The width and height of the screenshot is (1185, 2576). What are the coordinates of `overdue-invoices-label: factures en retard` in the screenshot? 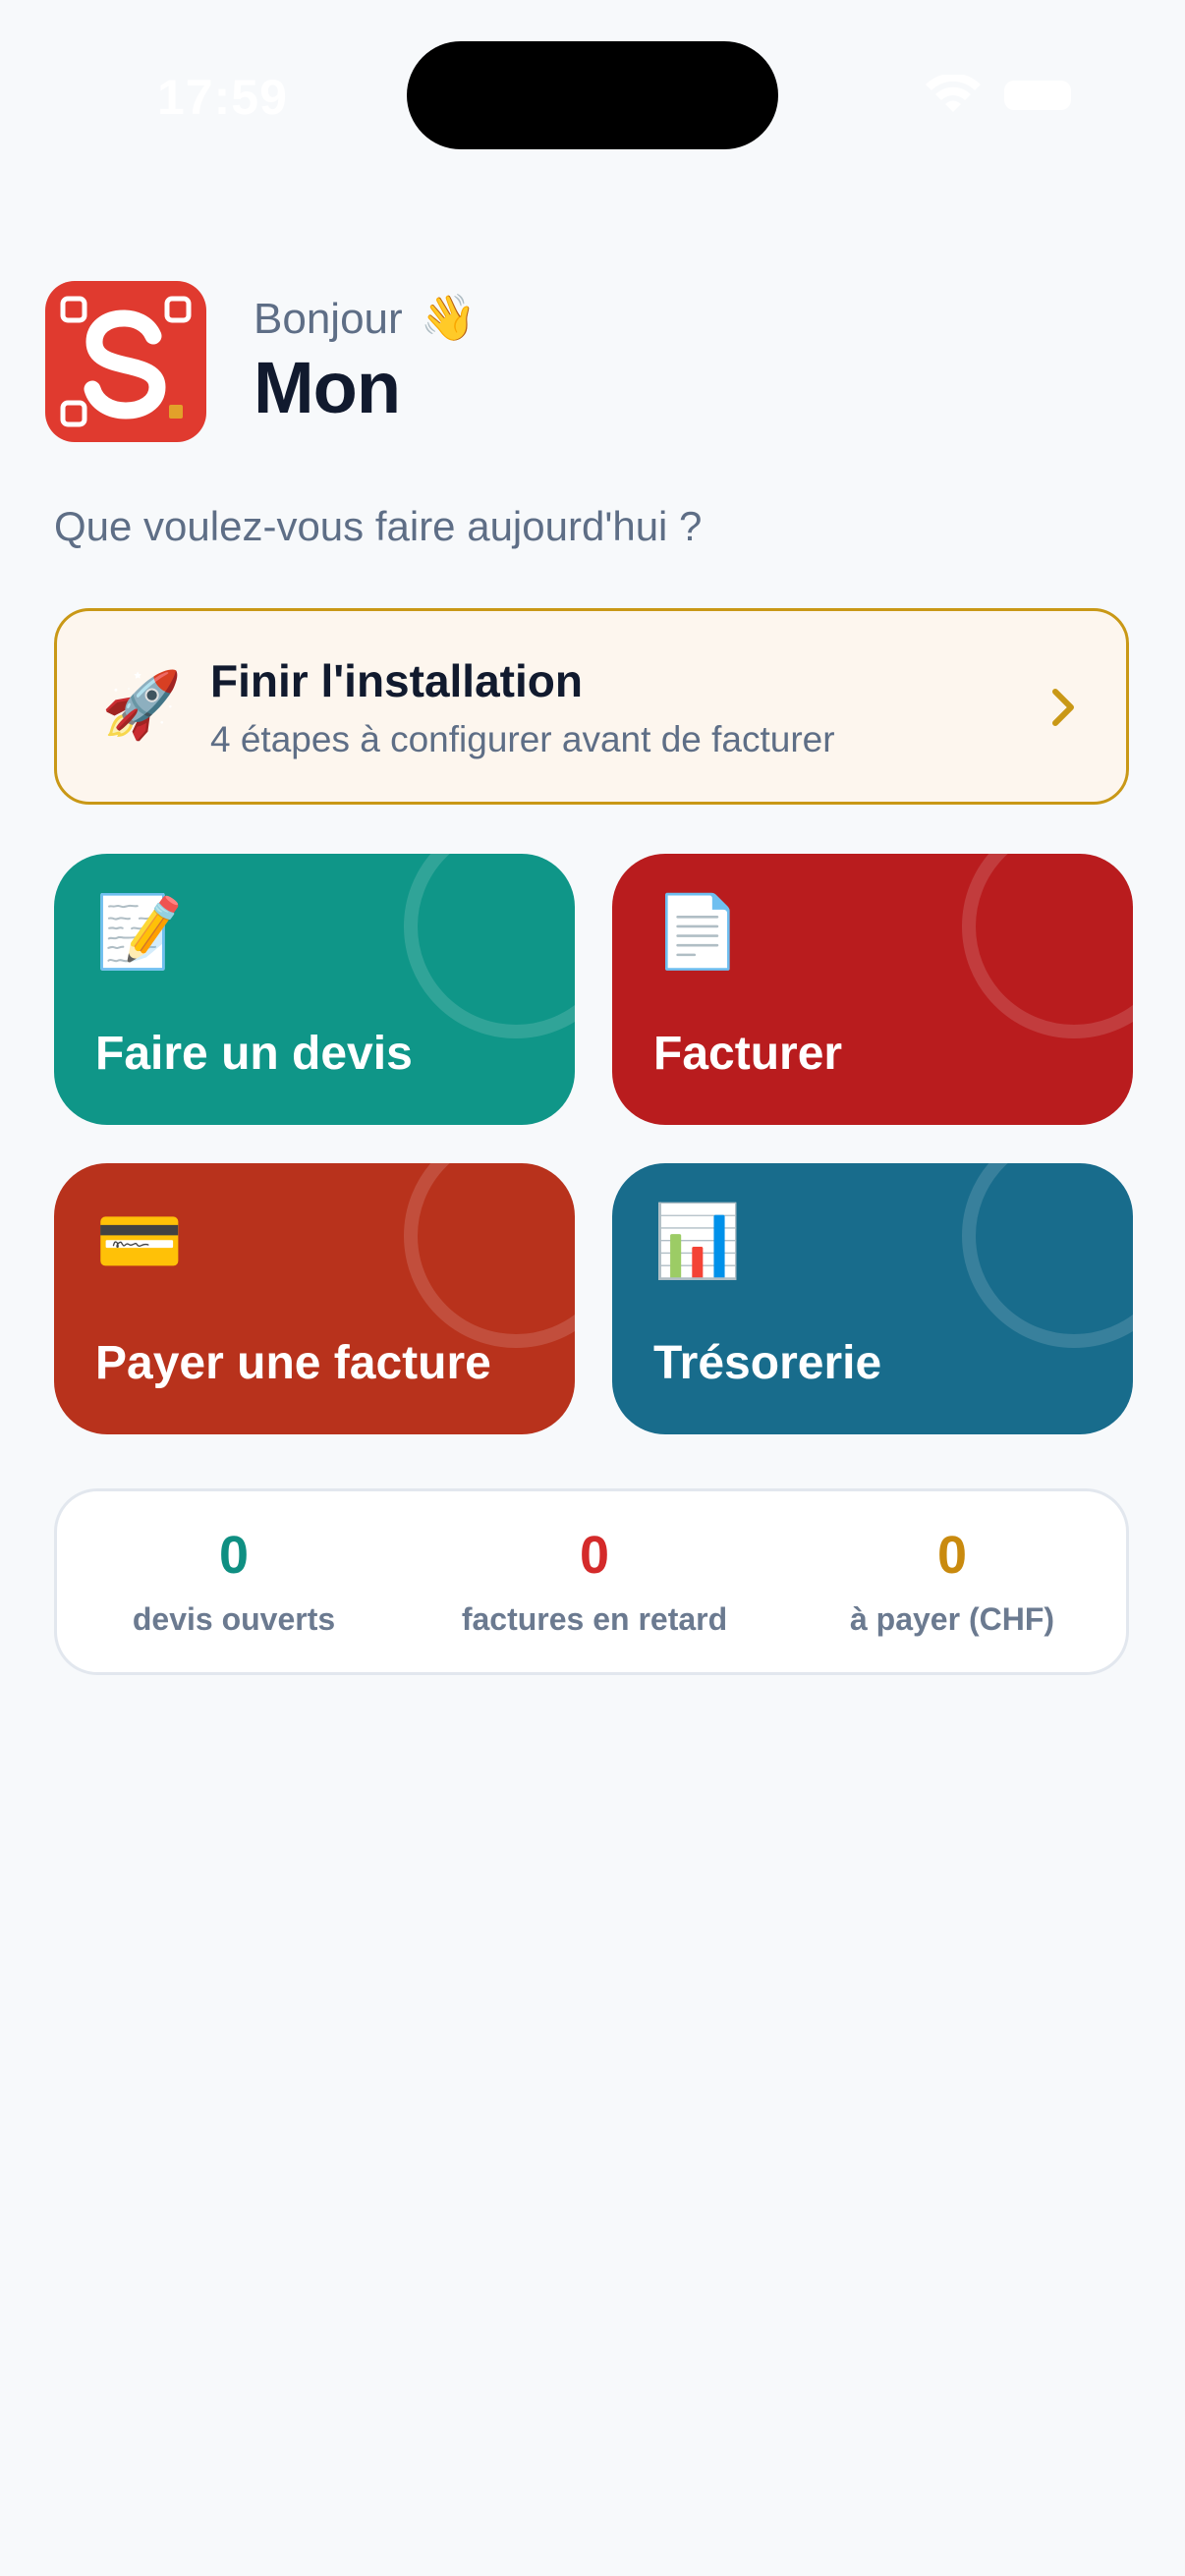 It's located at (594, 1619).